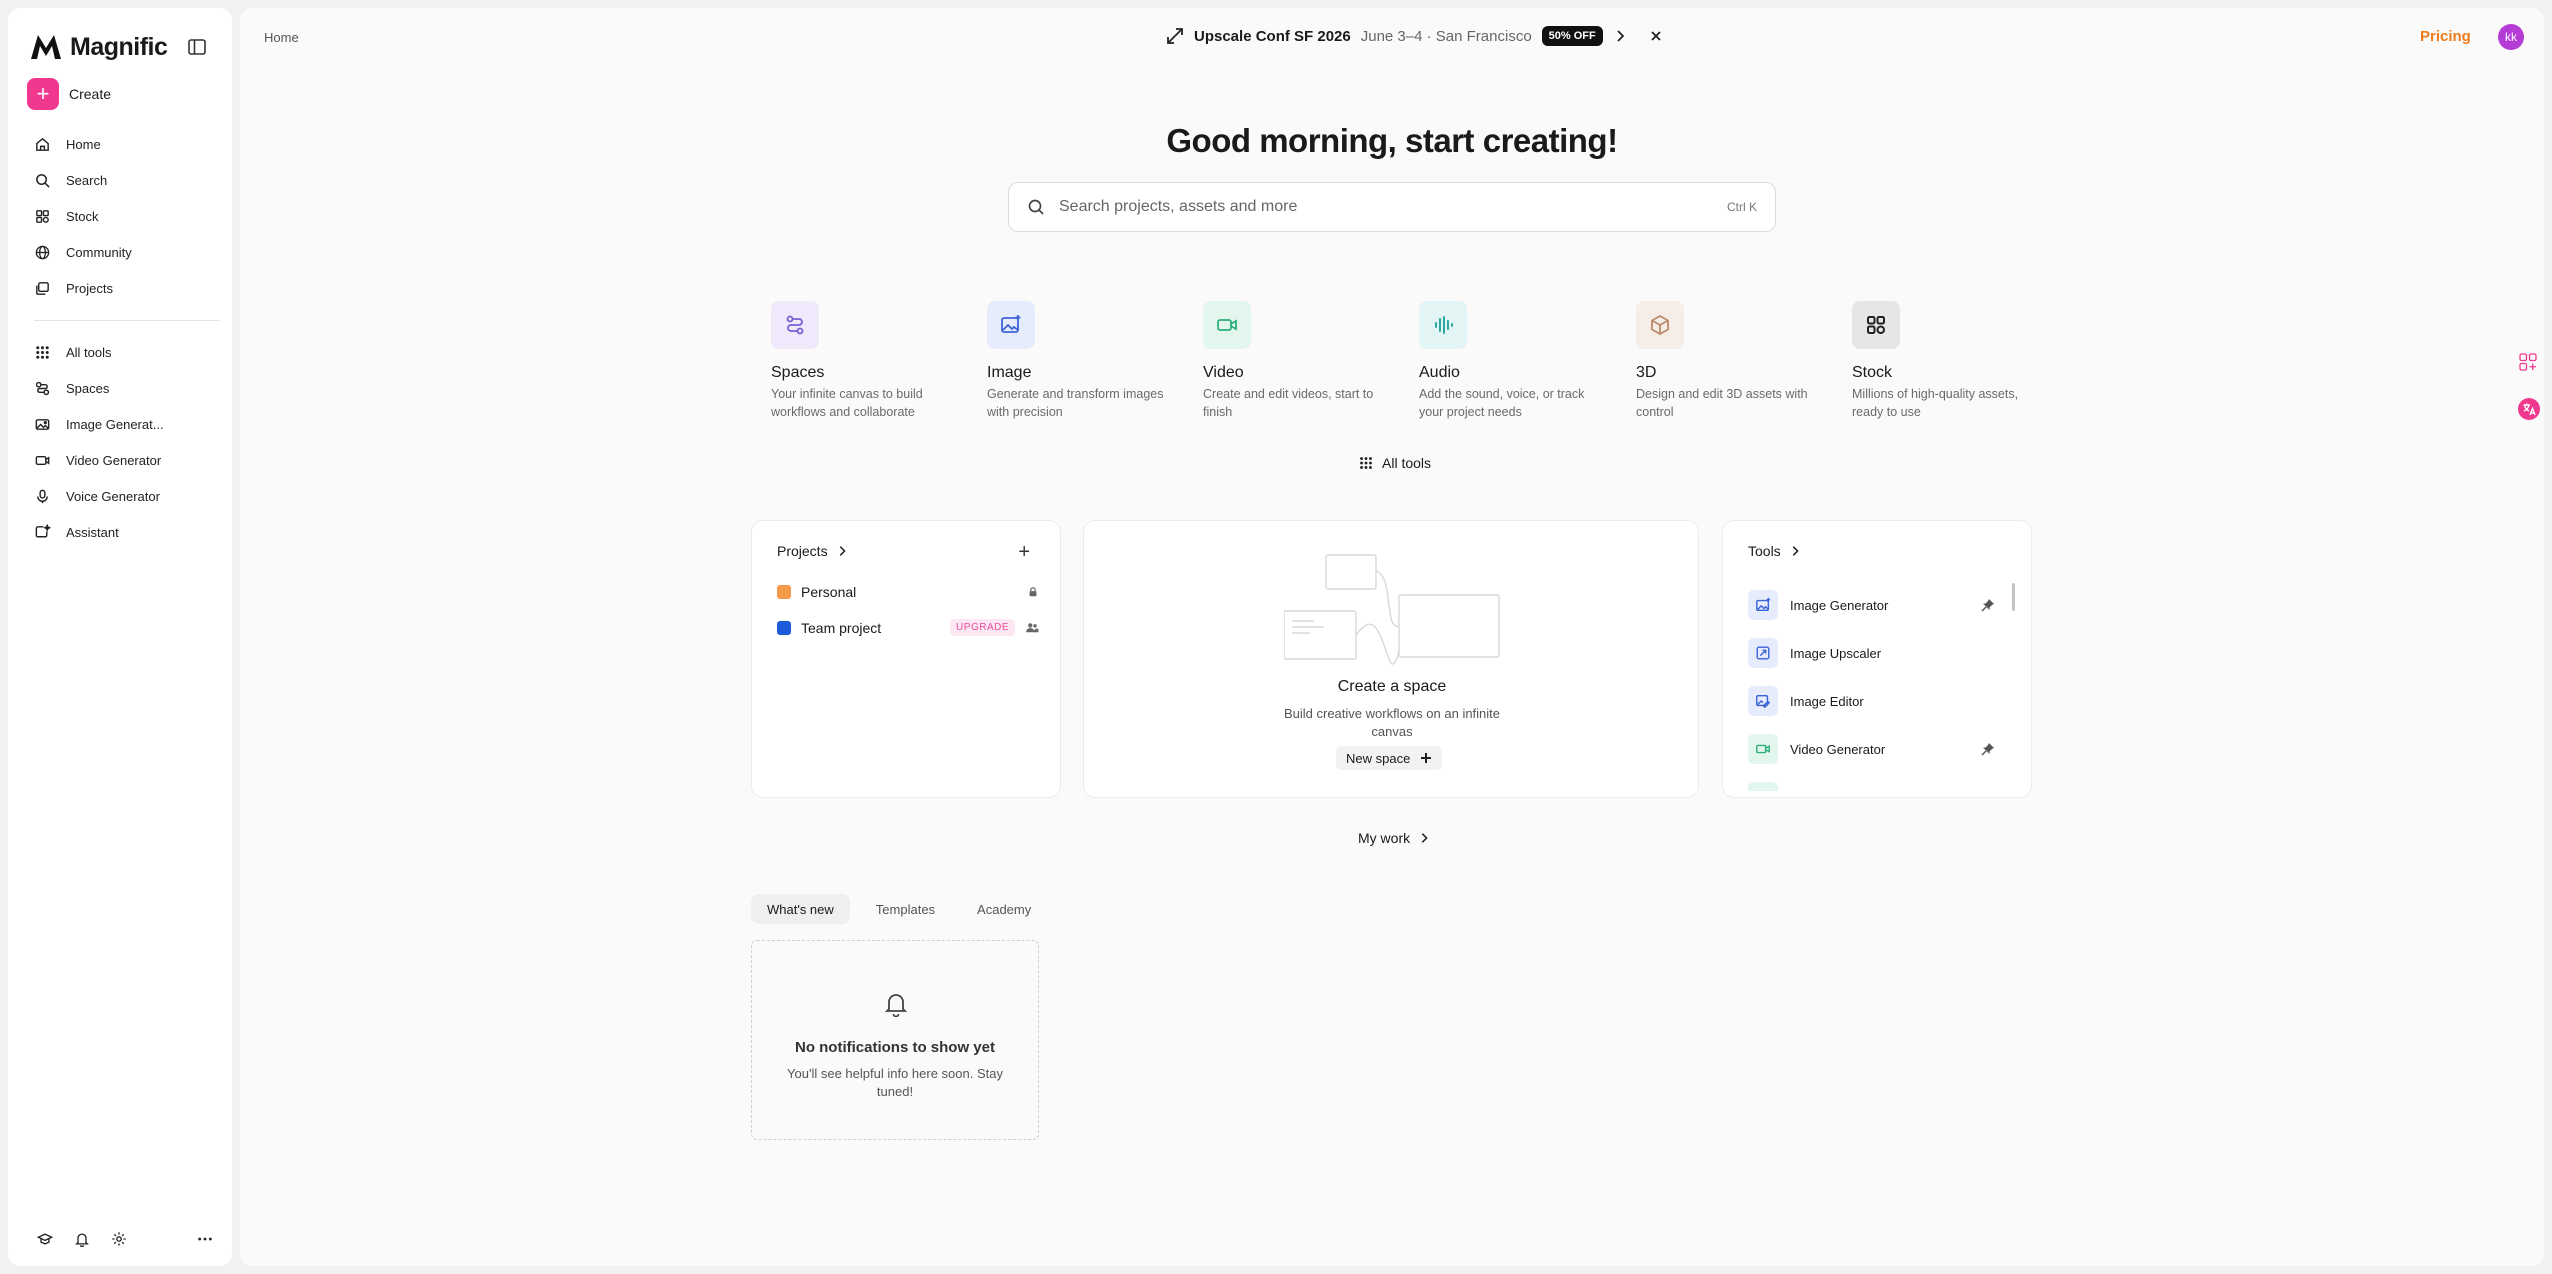  I want to click on category-desc: Create and edit videos, start to finish, so click(1288, 403).